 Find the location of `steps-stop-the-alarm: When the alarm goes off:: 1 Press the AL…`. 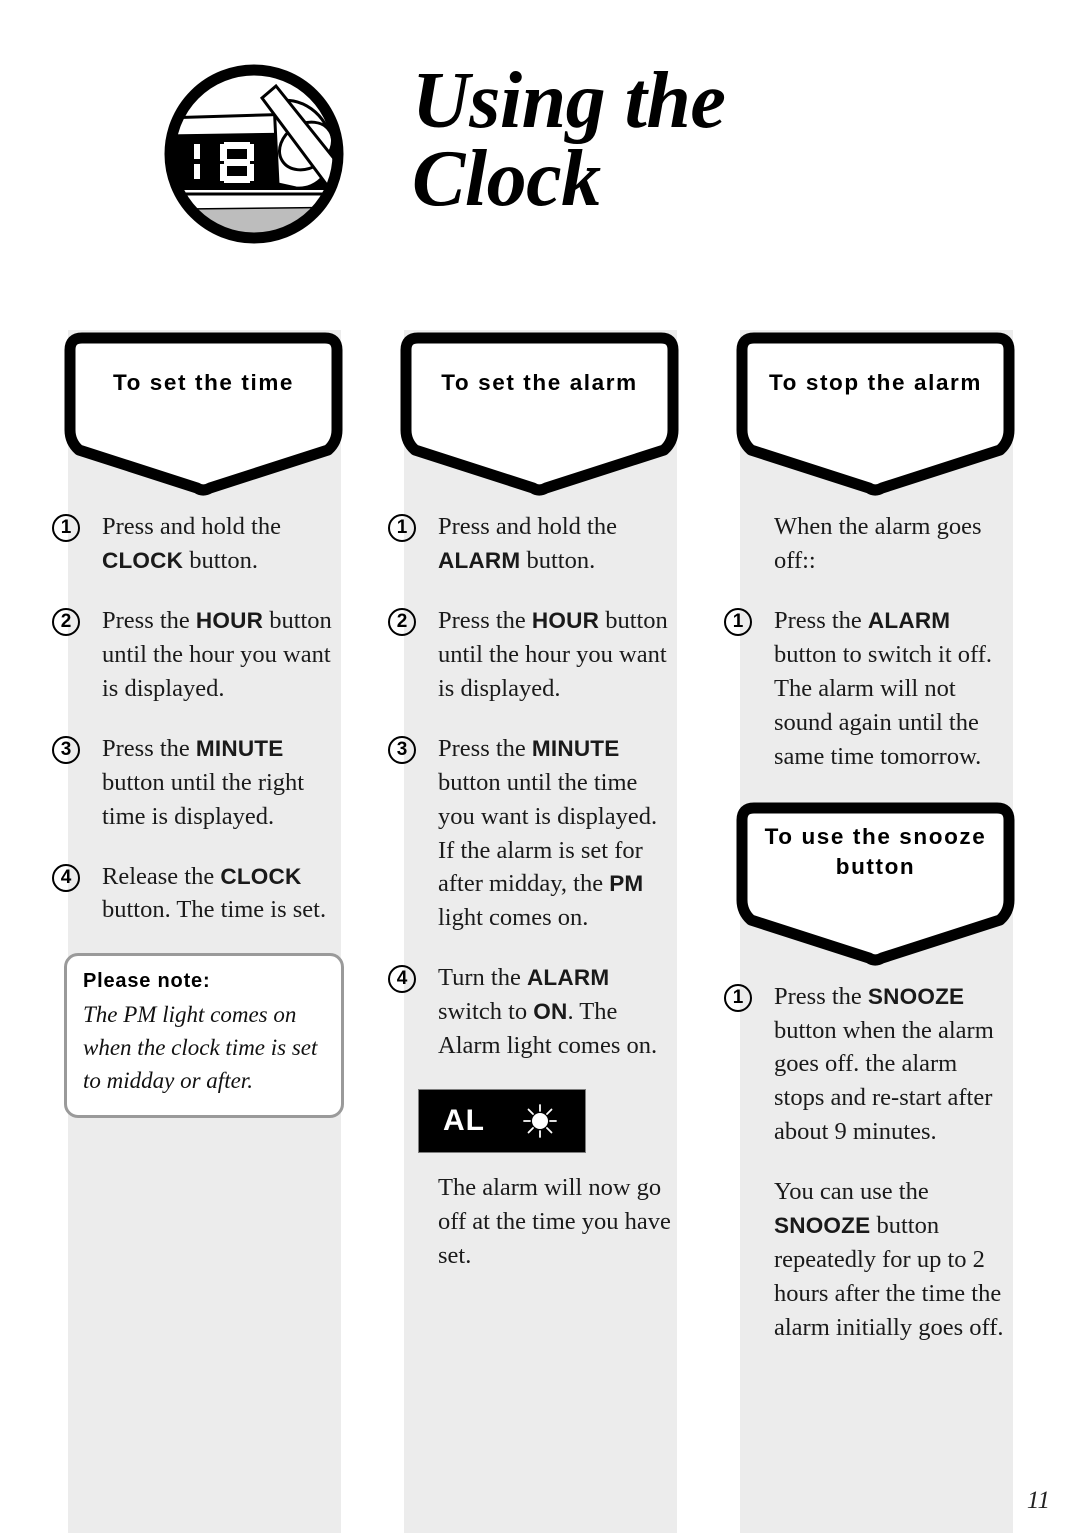

steps-stop-the-alarm: When the alarm goes off:: 1 Press the AL… is located at coordinates (868, 639).